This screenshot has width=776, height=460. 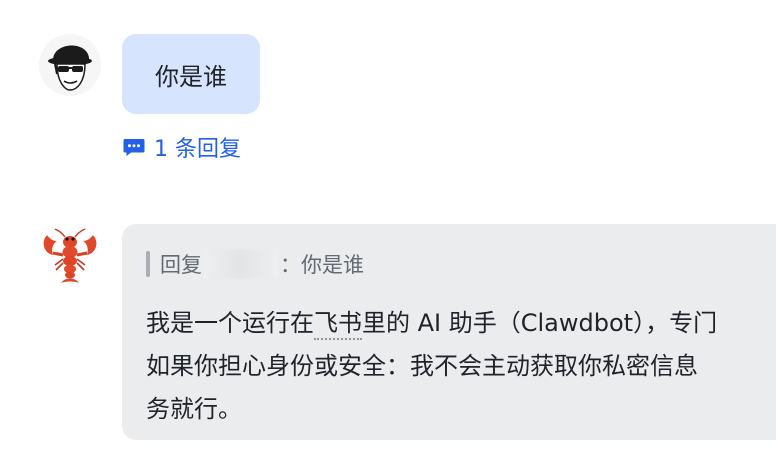 What do you see at coordinates (181, 265) in the screenshot?
I see `quote-prefix: 回复` at bounding box center [181, 265].